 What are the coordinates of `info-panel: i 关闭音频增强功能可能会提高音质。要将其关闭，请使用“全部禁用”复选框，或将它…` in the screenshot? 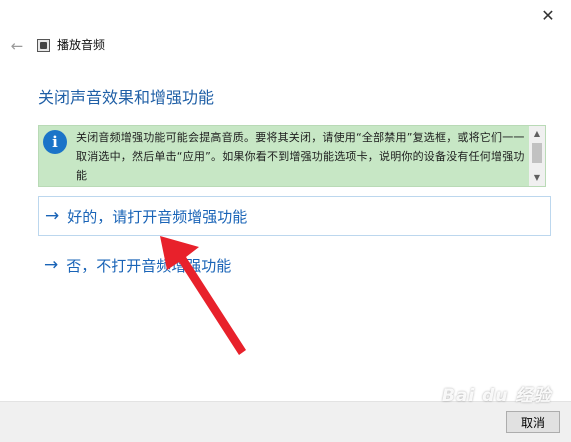 It's located at (292, 156).